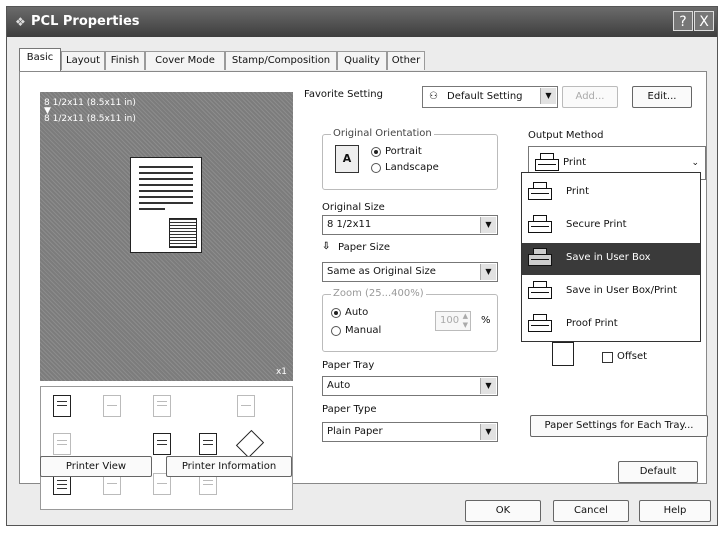  I want to click on landscape-radio, so click(376, 168).